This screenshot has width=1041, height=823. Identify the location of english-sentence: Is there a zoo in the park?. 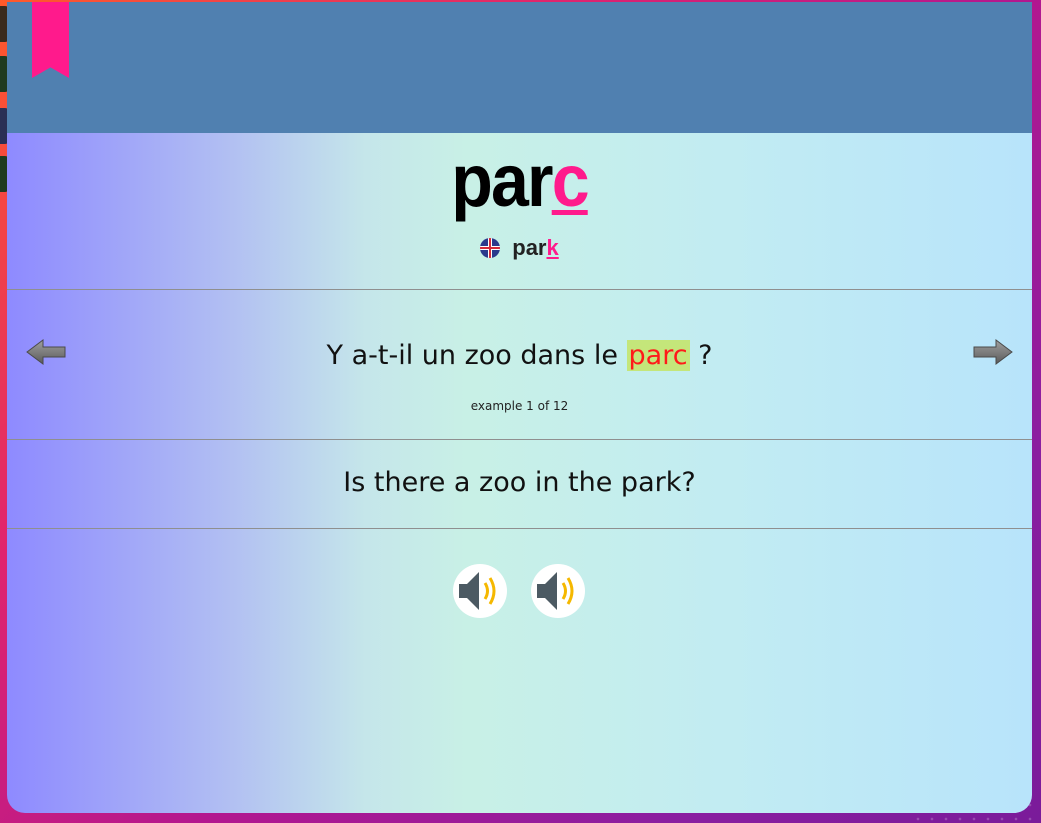
(519, 482).